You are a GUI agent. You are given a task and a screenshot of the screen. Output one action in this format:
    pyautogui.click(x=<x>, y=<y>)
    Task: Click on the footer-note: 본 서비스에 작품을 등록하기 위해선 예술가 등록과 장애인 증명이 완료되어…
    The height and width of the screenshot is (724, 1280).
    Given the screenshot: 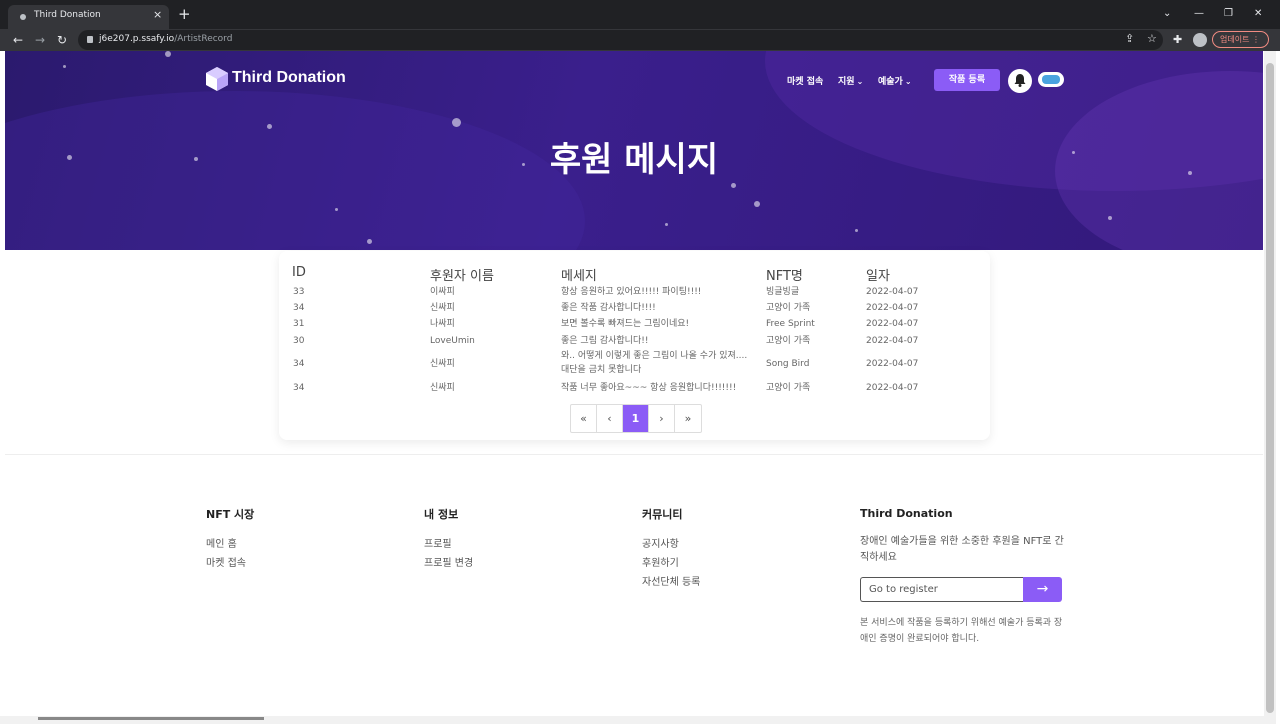 What is the action you would take?
    pyautogui.click(x=961, y=631)
    